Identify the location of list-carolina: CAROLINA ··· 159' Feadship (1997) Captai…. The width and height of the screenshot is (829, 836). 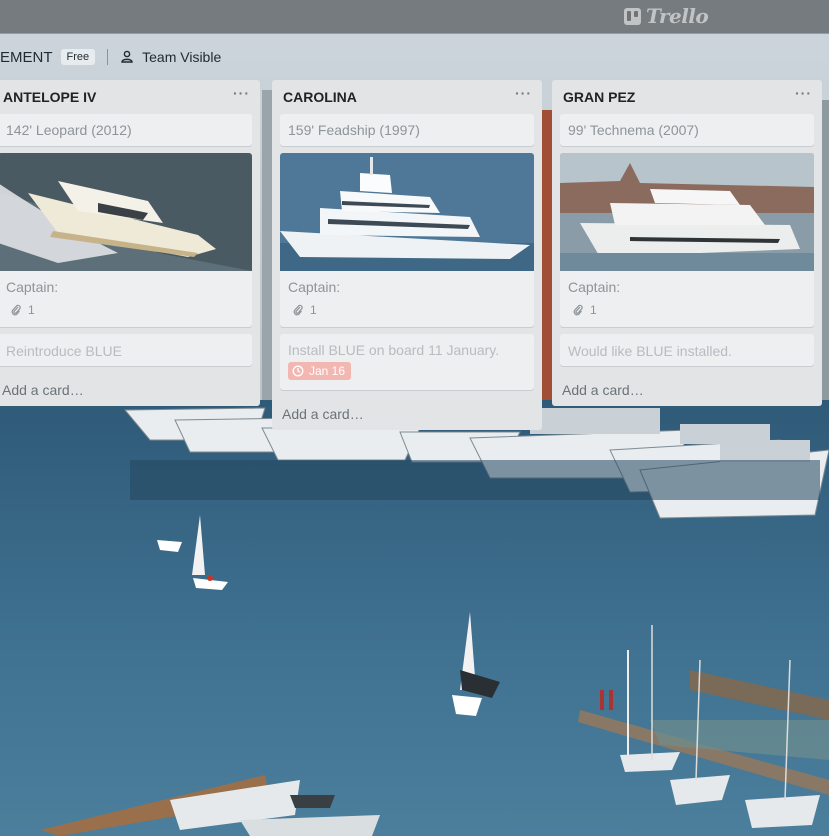
(407, 255).